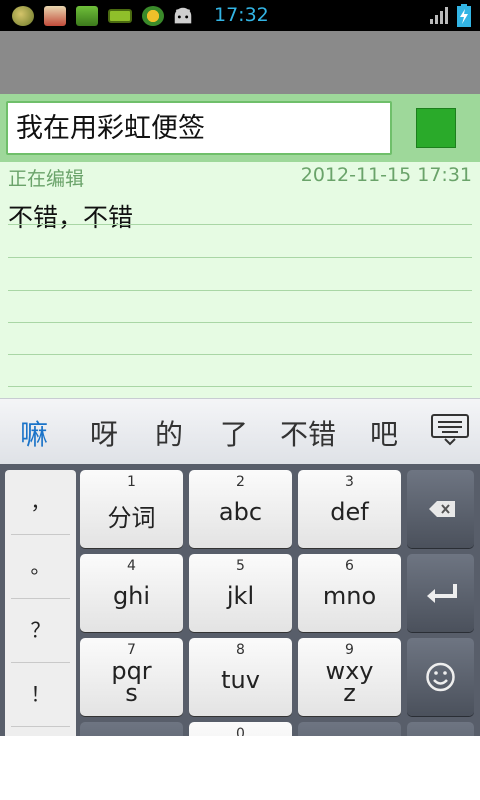 The height and width of the screenshot is (800, 480). What do you see at coordinates (439, 15) in the screenshot?
I see `signal-icon` at bounding box center [439, 15].